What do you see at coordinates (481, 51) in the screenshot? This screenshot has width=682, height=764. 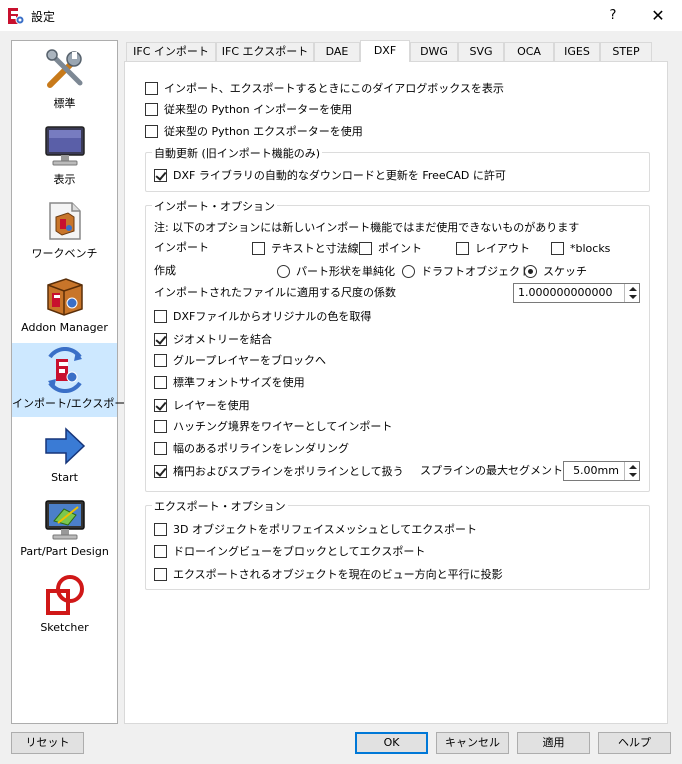 I see `tab-svg: SVG` at bounding box center [481, 51].